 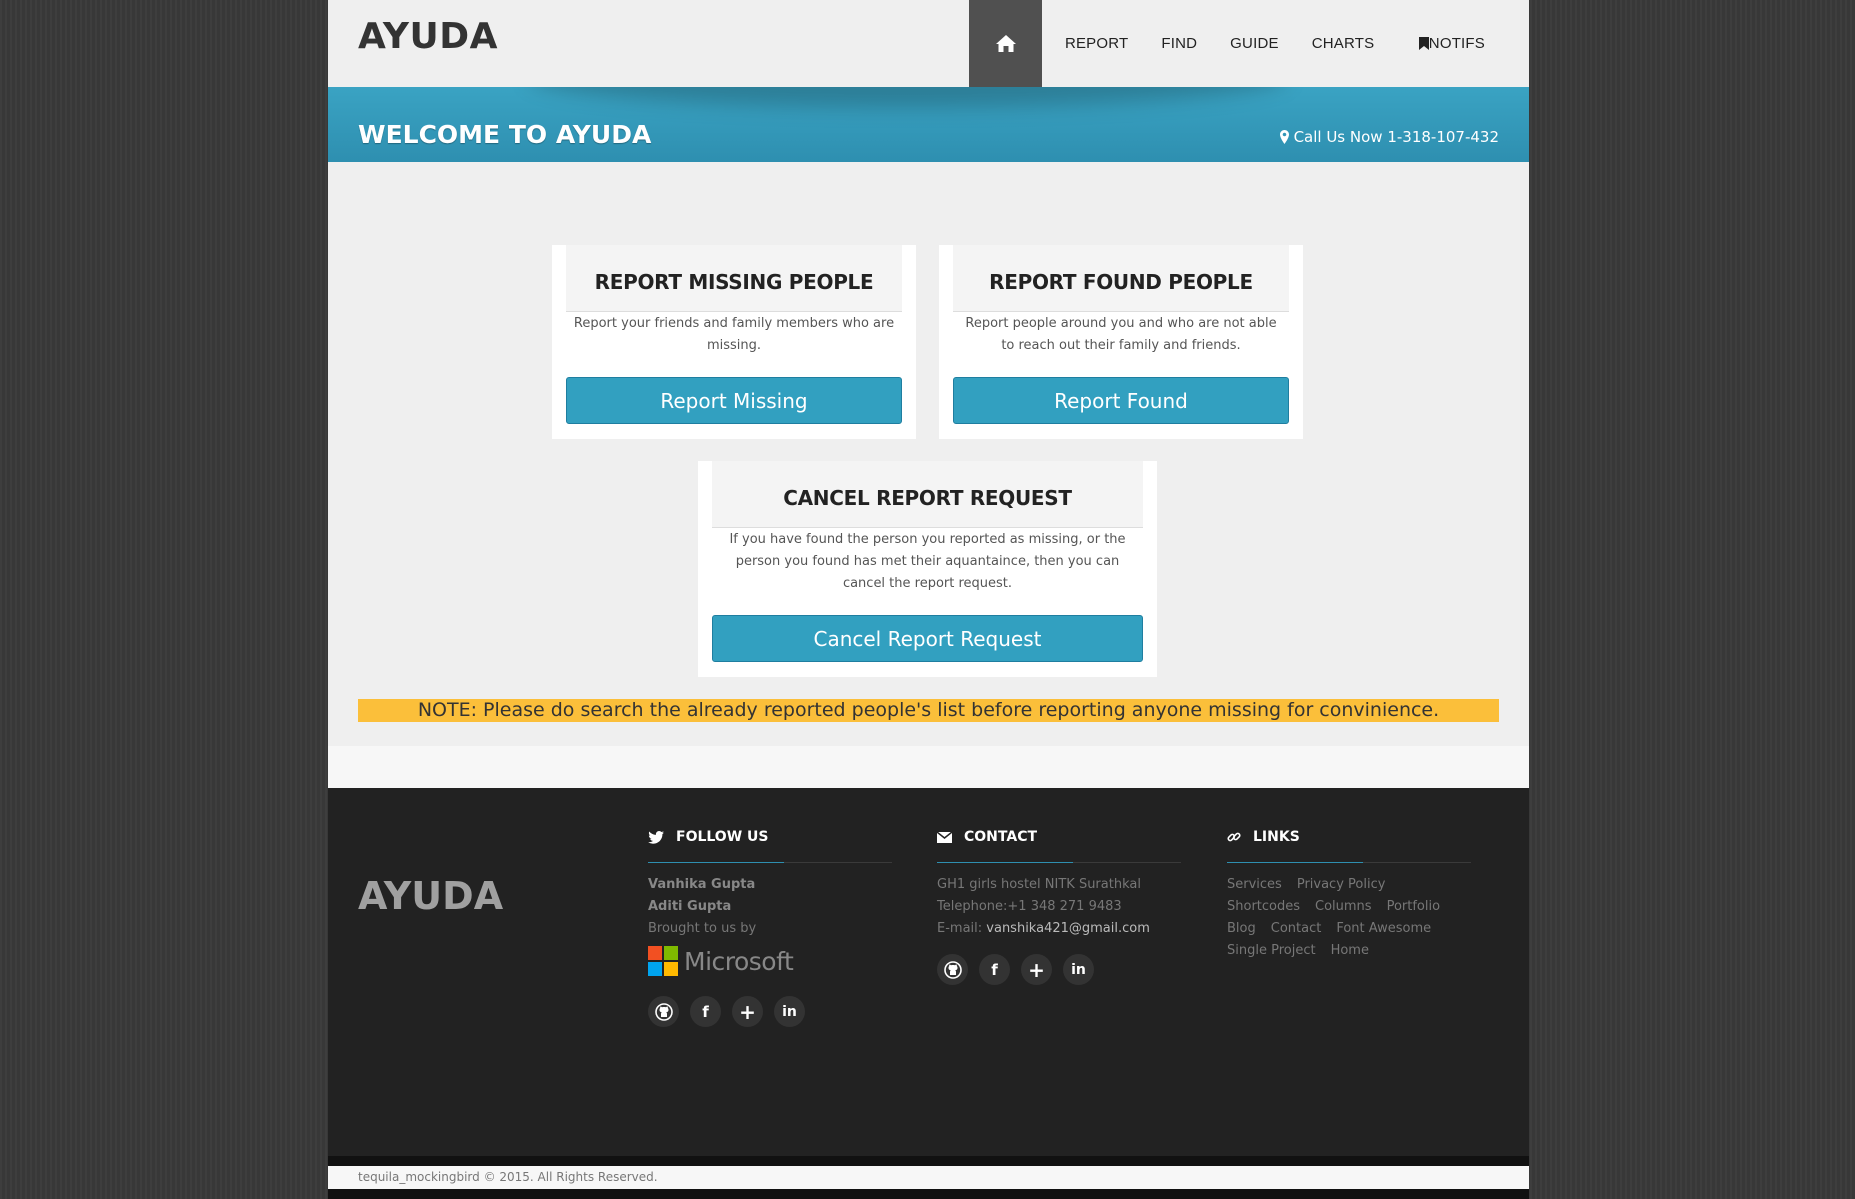 What do you see at coordinates (1059, 837) in the screenshot?
I see `contact-heading: CONTACT` at bounding box center [1059, 837].